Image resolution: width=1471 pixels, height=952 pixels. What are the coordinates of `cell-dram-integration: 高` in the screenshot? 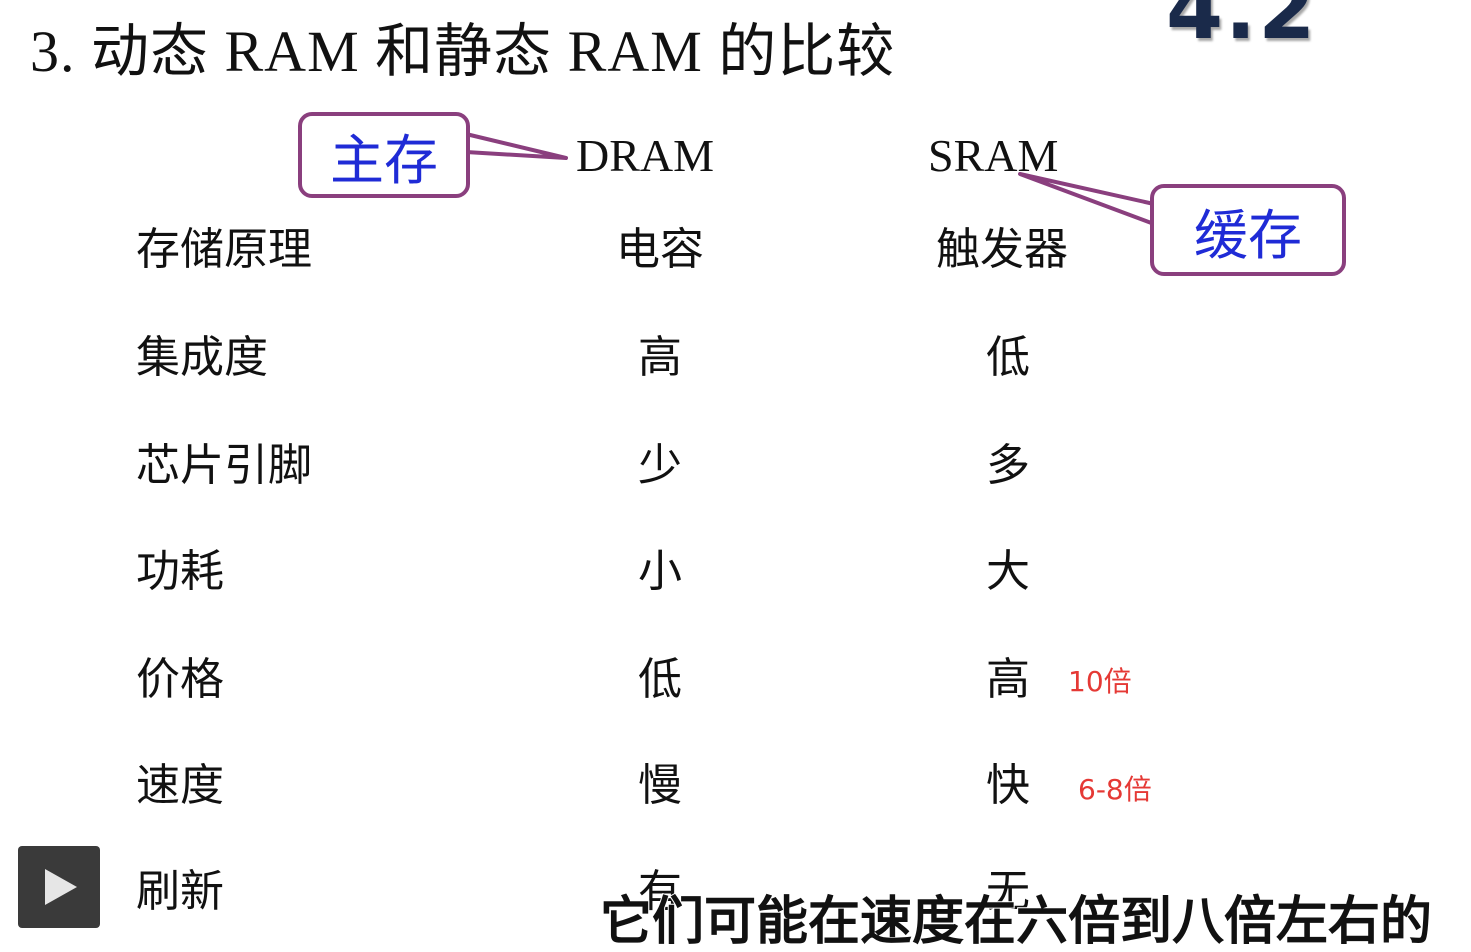 It's located at (660, 357).